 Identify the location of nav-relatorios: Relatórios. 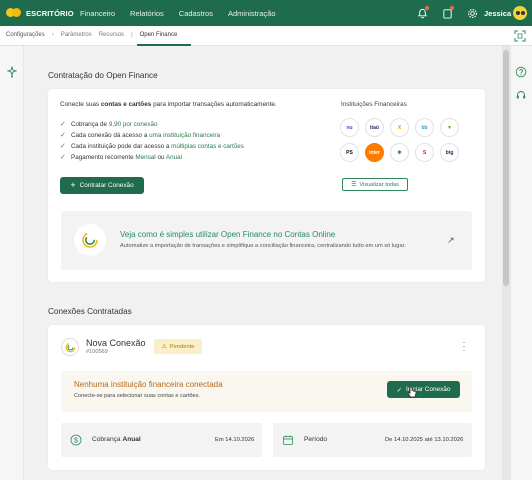
(147, 13).